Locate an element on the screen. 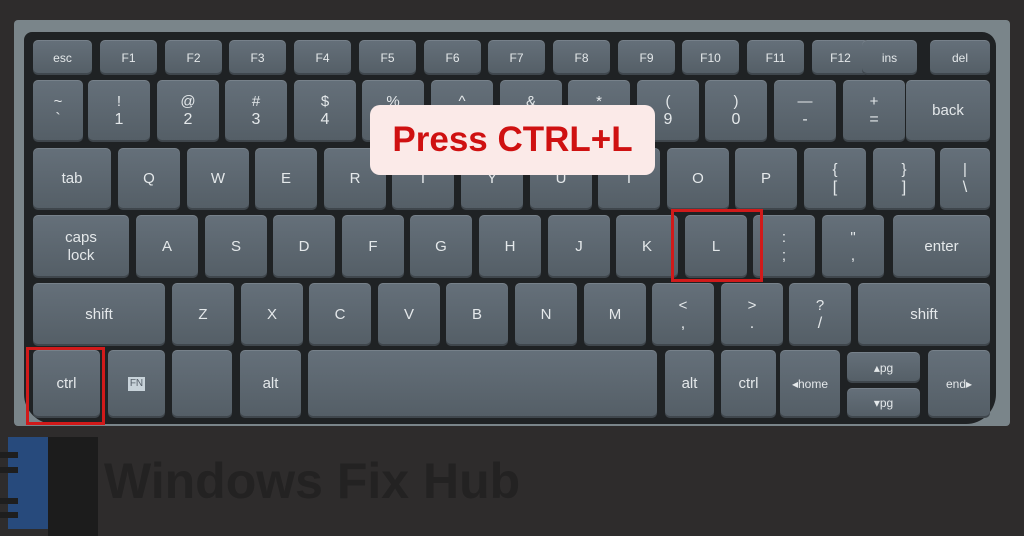 The height and width of the screenshot is (536, 1024). key-j: J is located at coordinates (579, 246).